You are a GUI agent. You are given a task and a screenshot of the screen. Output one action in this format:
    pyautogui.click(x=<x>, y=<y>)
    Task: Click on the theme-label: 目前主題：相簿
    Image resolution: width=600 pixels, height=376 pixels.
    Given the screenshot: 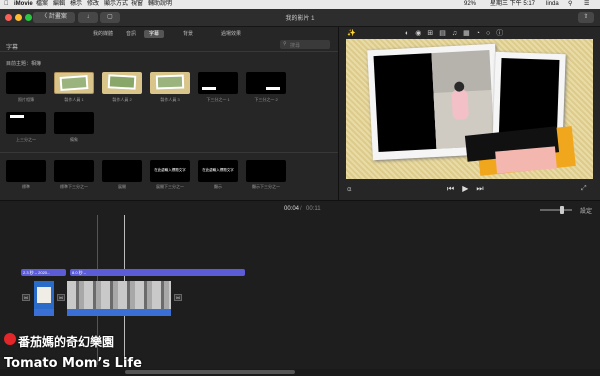 What is the action you would take?
    pyautogui.click(x=24, y=64)
    